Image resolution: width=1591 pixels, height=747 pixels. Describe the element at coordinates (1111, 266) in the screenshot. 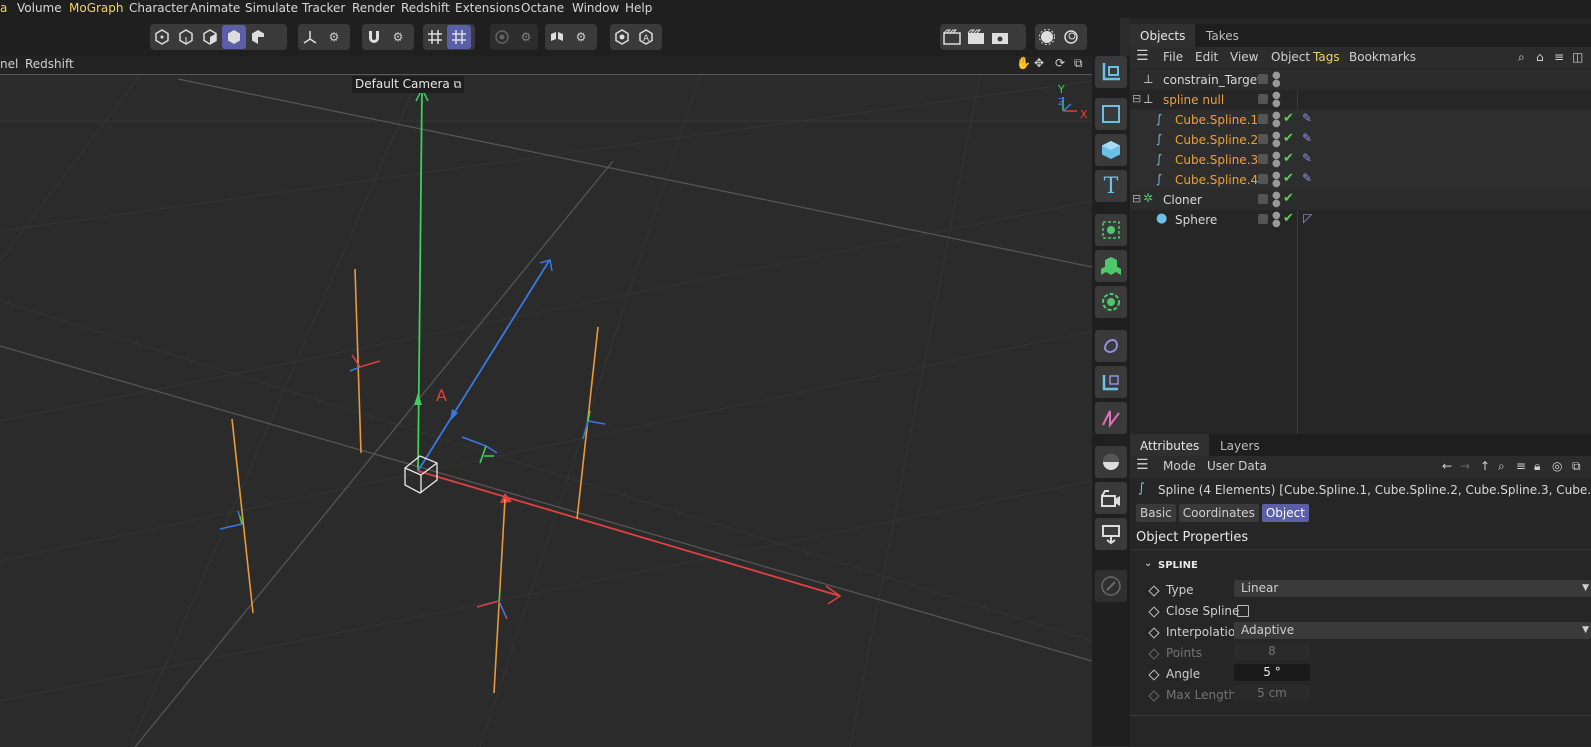

I see `palette-fracture-icon` at that location.